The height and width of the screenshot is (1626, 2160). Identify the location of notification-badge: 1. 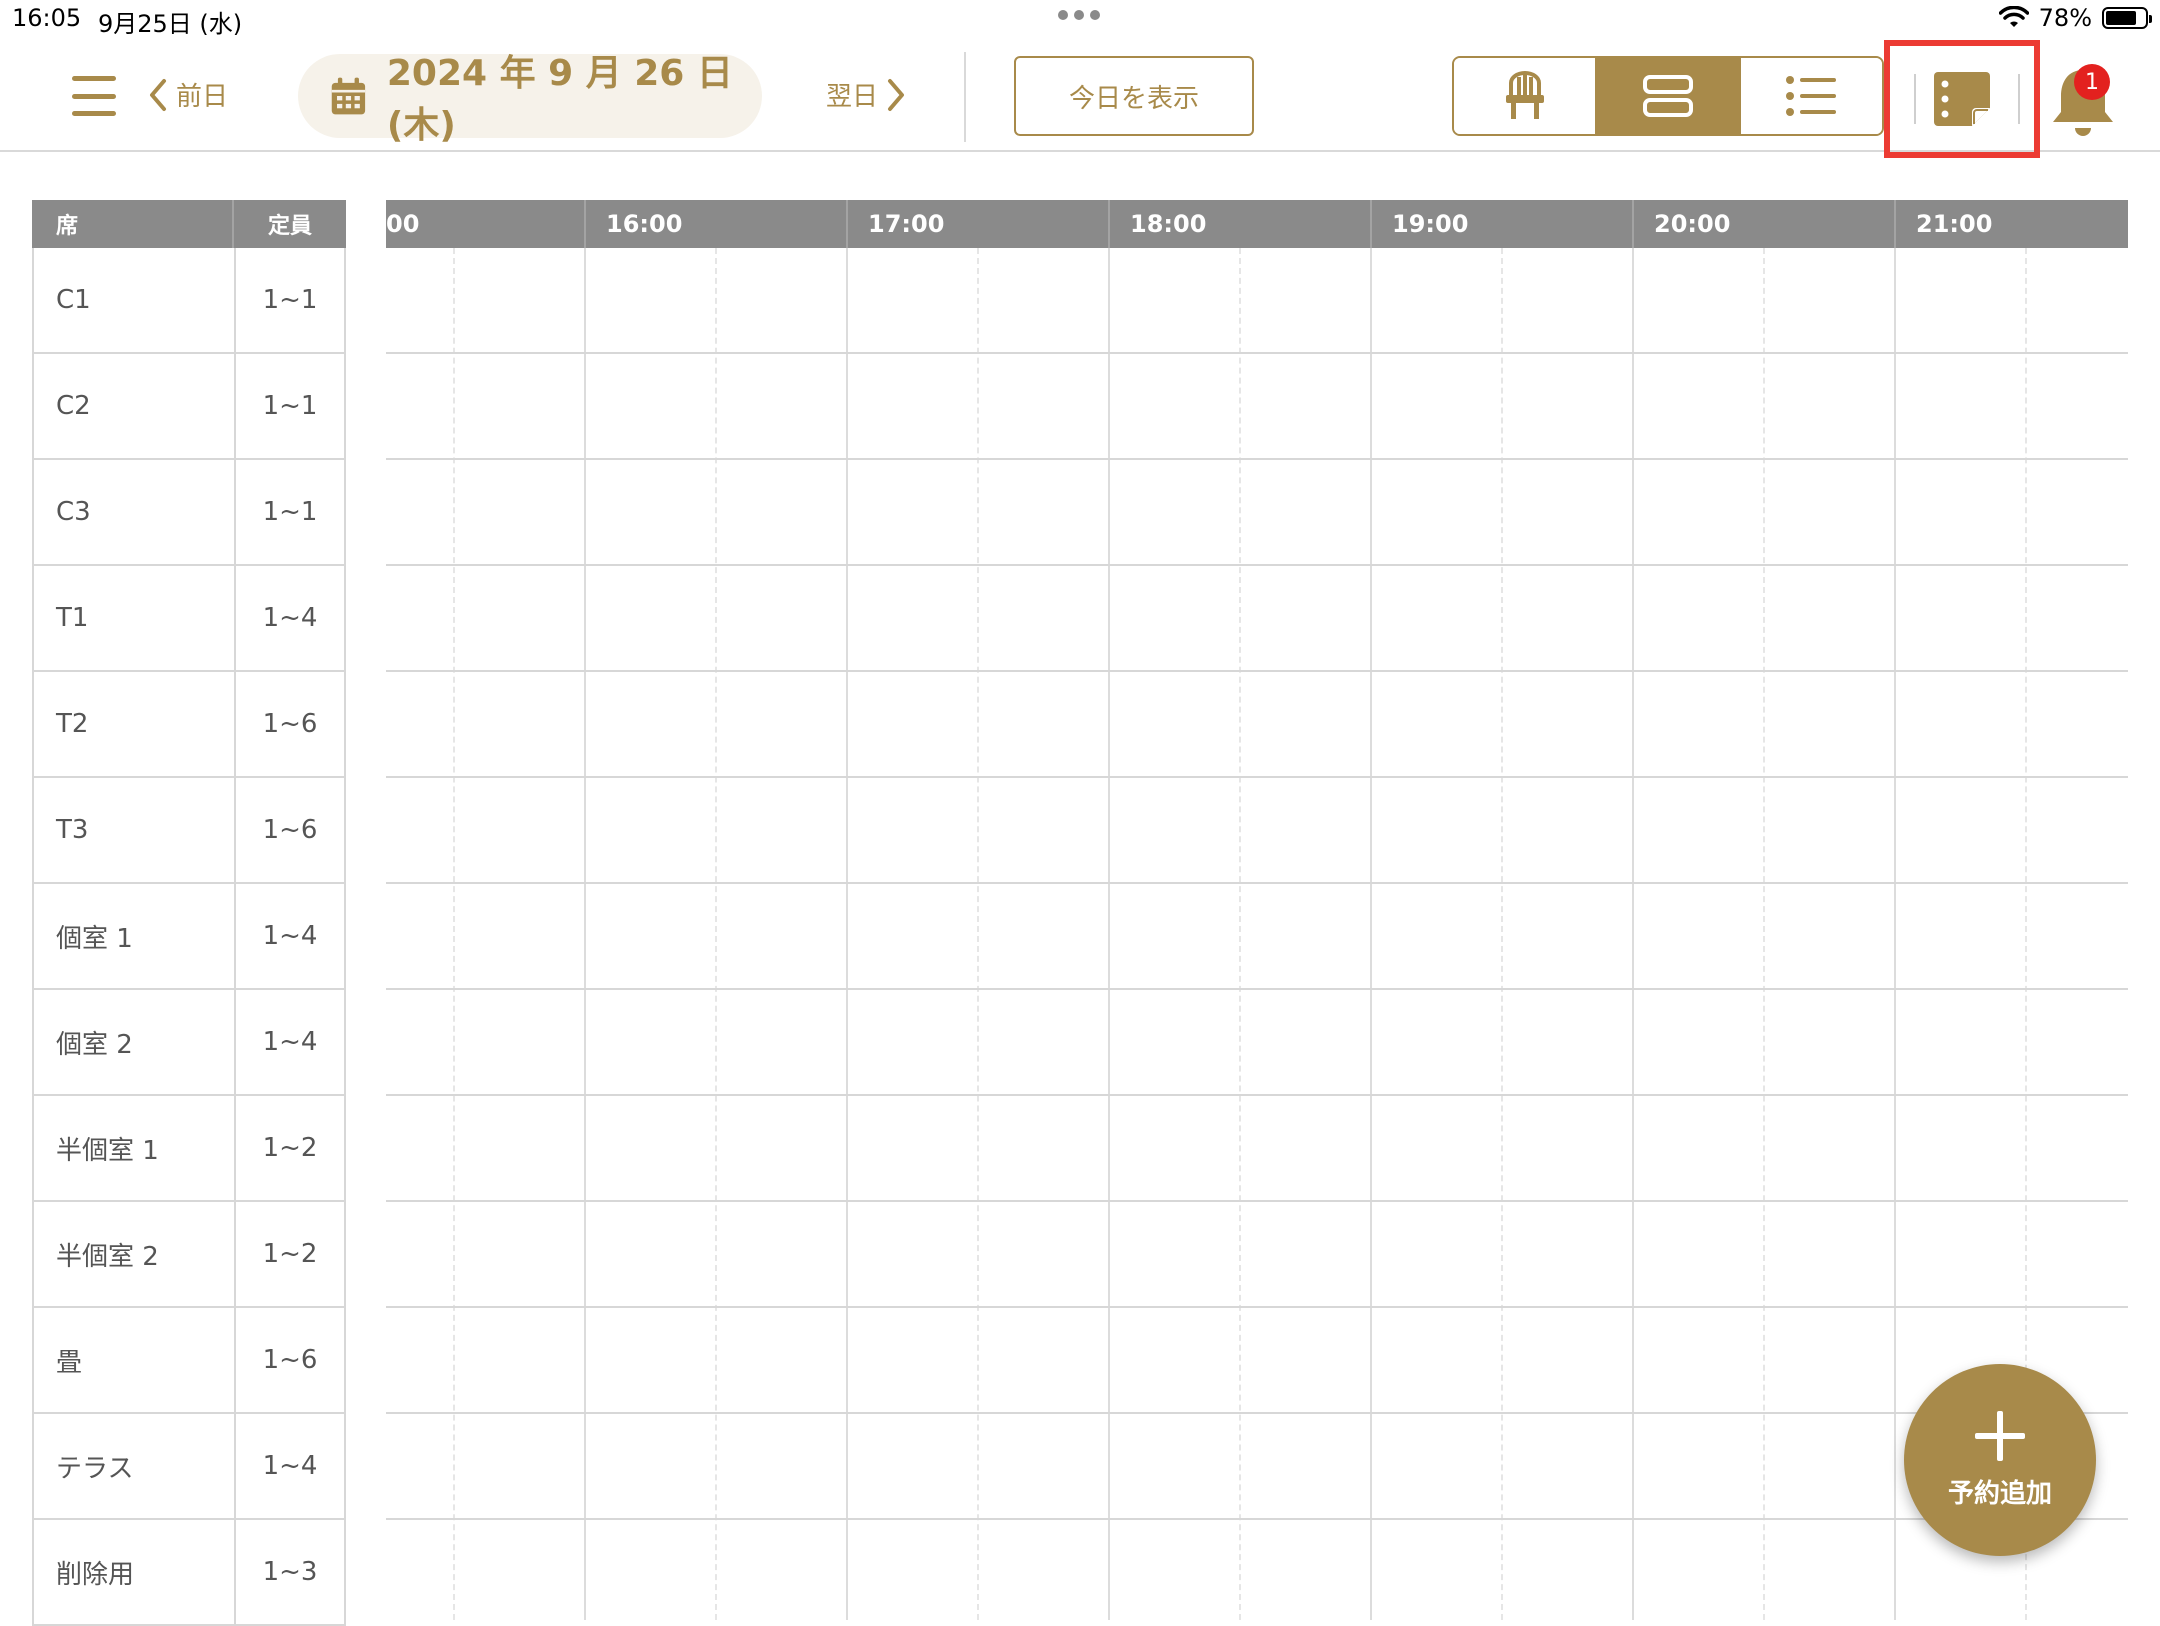
(2092, 82).